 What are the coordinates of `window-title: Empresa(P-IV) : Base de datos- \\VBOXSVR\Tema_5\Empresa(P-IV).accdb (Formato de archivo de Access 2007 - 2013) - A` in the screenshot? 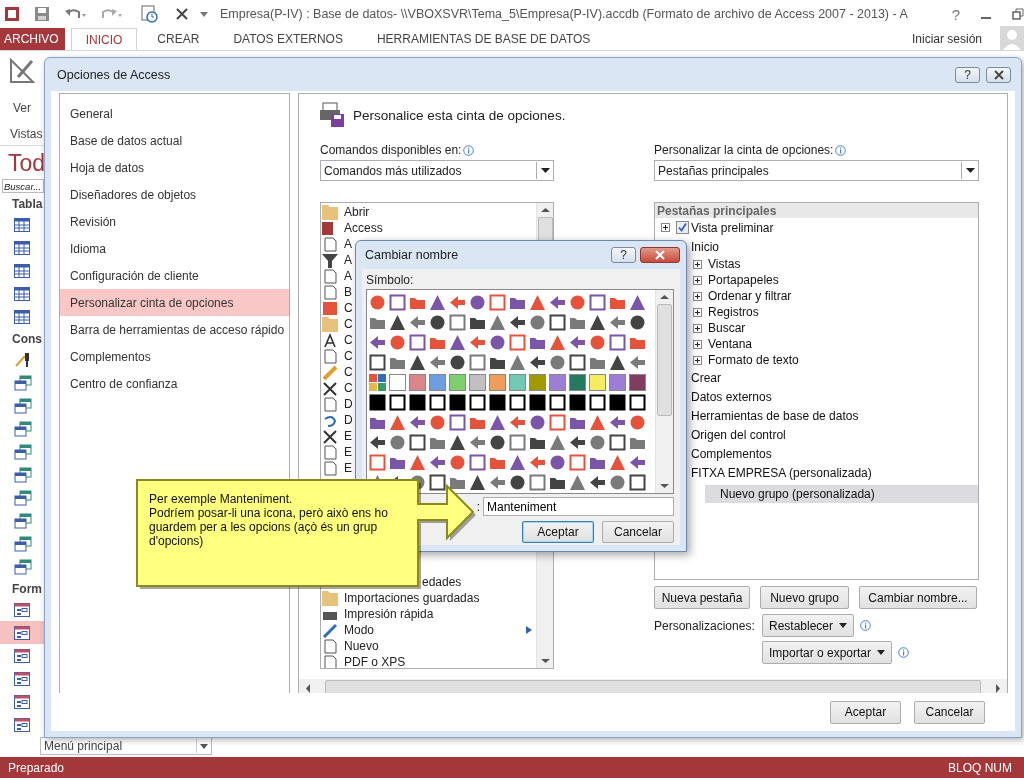 It's located at (564, 14).